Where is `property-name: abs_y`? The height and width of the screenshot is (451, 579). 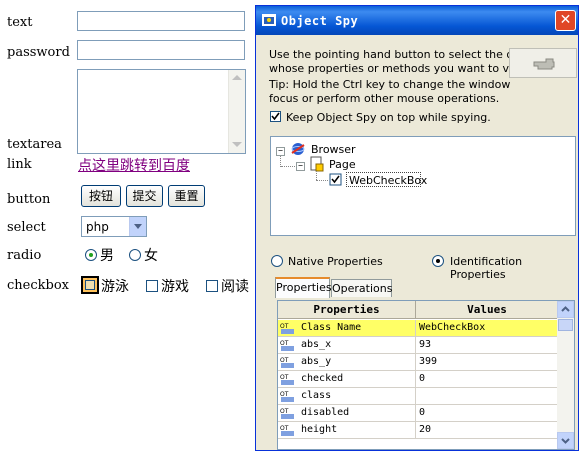
property-name: abs_y is located at coordinates (316, 361).